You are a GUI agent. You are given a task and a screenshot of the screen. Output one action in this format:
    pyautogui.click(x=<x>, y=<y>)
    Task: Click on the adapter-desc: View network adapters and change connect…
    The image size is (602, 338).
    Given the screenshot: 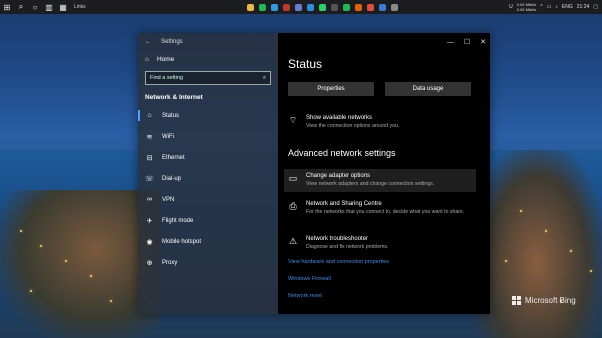 What is the action you would take?
    pyautogui.click(x=370, y=184)
    